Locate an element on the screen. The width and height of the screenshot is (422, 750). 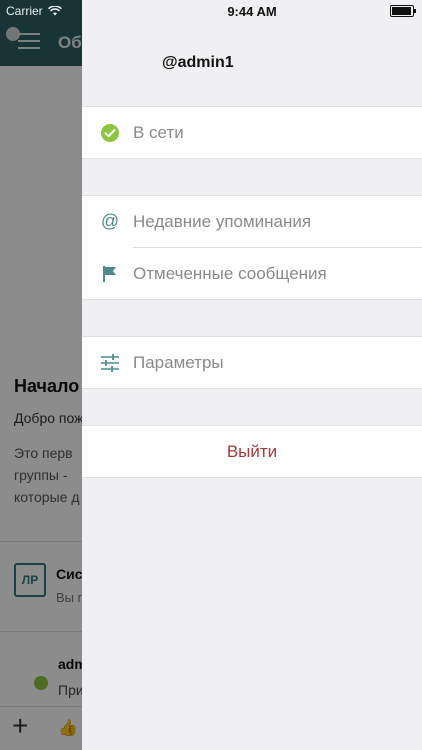
flagged-messages-item: Отмеченные сообщения is located at coordinates (252, 273).